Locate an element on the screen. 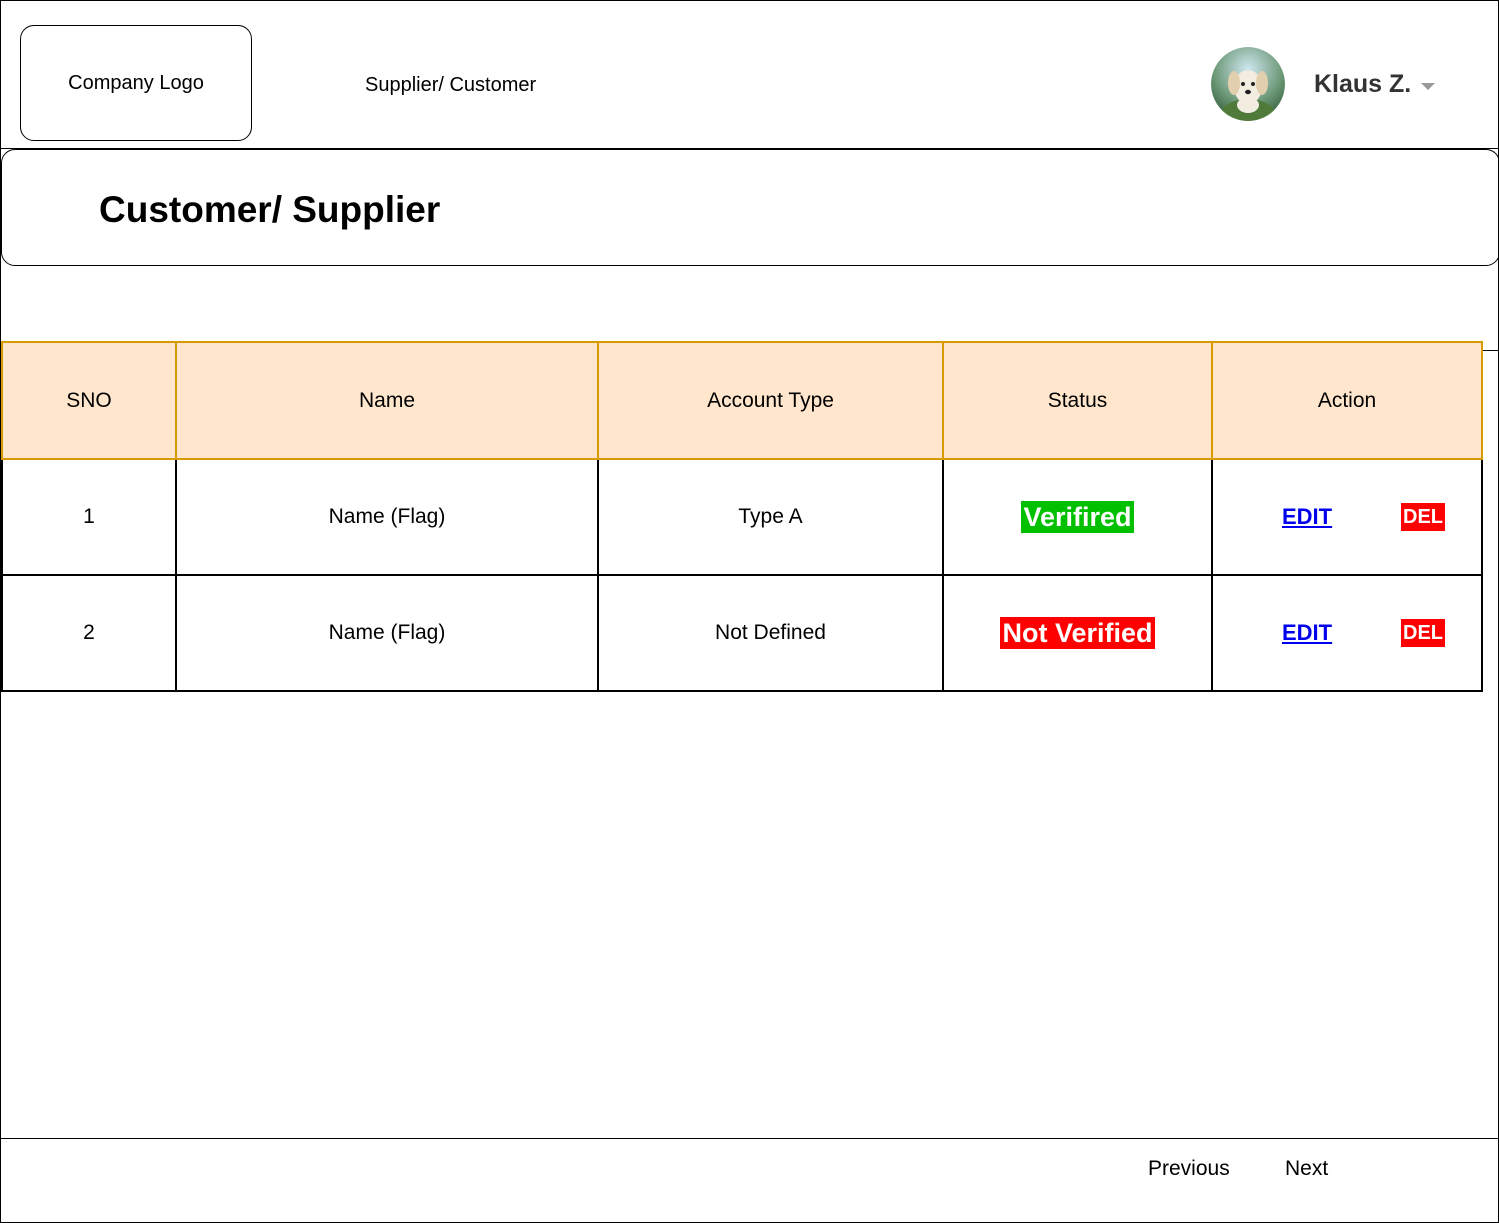 The height and width of the screenshot is (1223, 1499). company-logo-label: Company Logo is located at coordinates (136, 82).